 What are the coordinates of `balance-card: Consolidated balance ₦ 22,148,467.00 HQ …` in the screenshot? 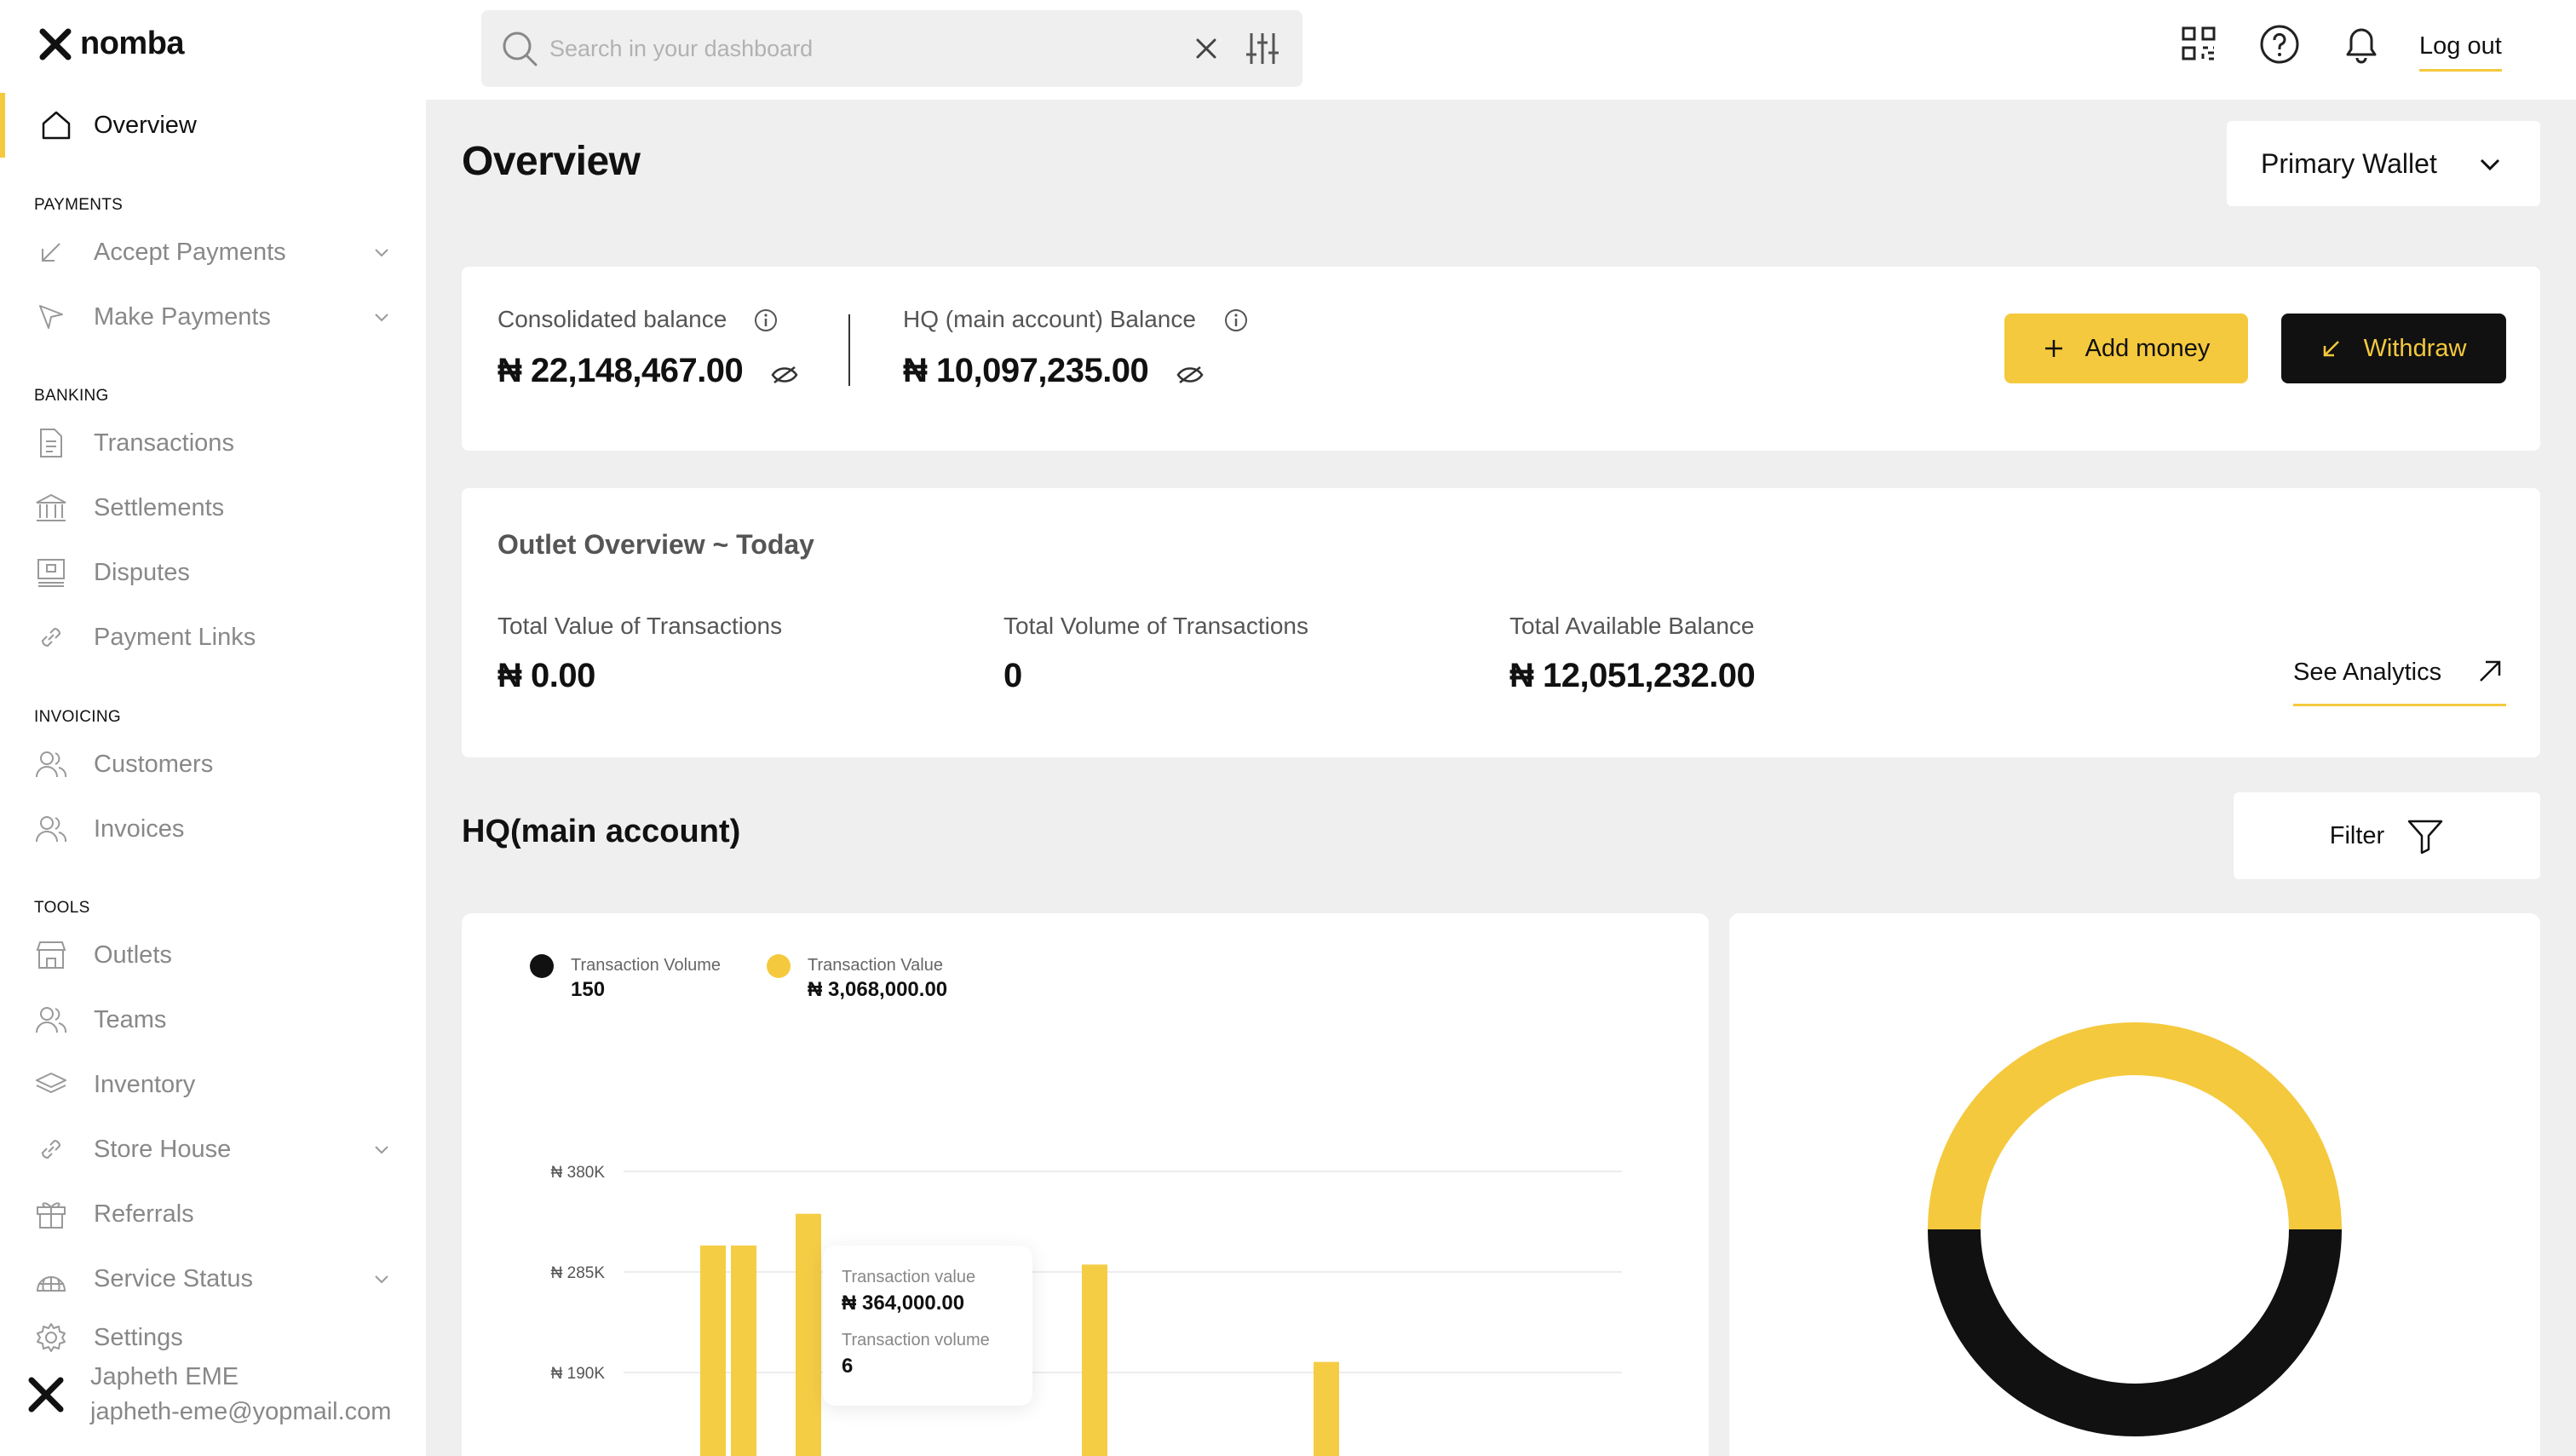 It's located at (1501, 359).